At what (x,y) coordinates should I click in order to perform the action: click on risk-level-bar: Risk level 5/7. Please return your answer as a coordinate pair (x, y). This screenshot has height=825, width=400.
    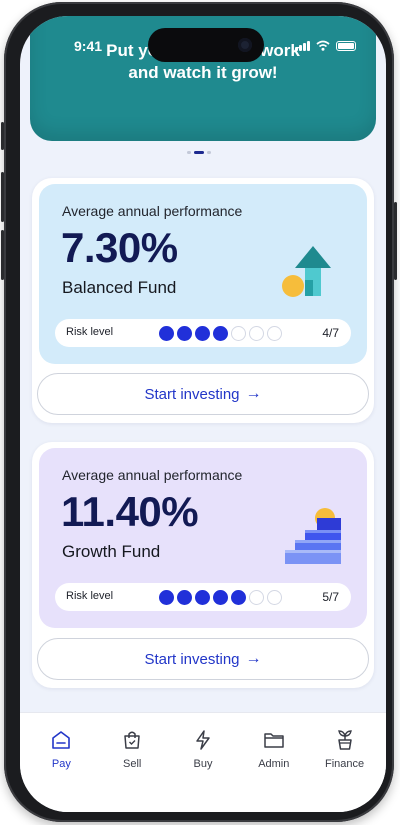
    Looking at the image, I should click on (203, 597).